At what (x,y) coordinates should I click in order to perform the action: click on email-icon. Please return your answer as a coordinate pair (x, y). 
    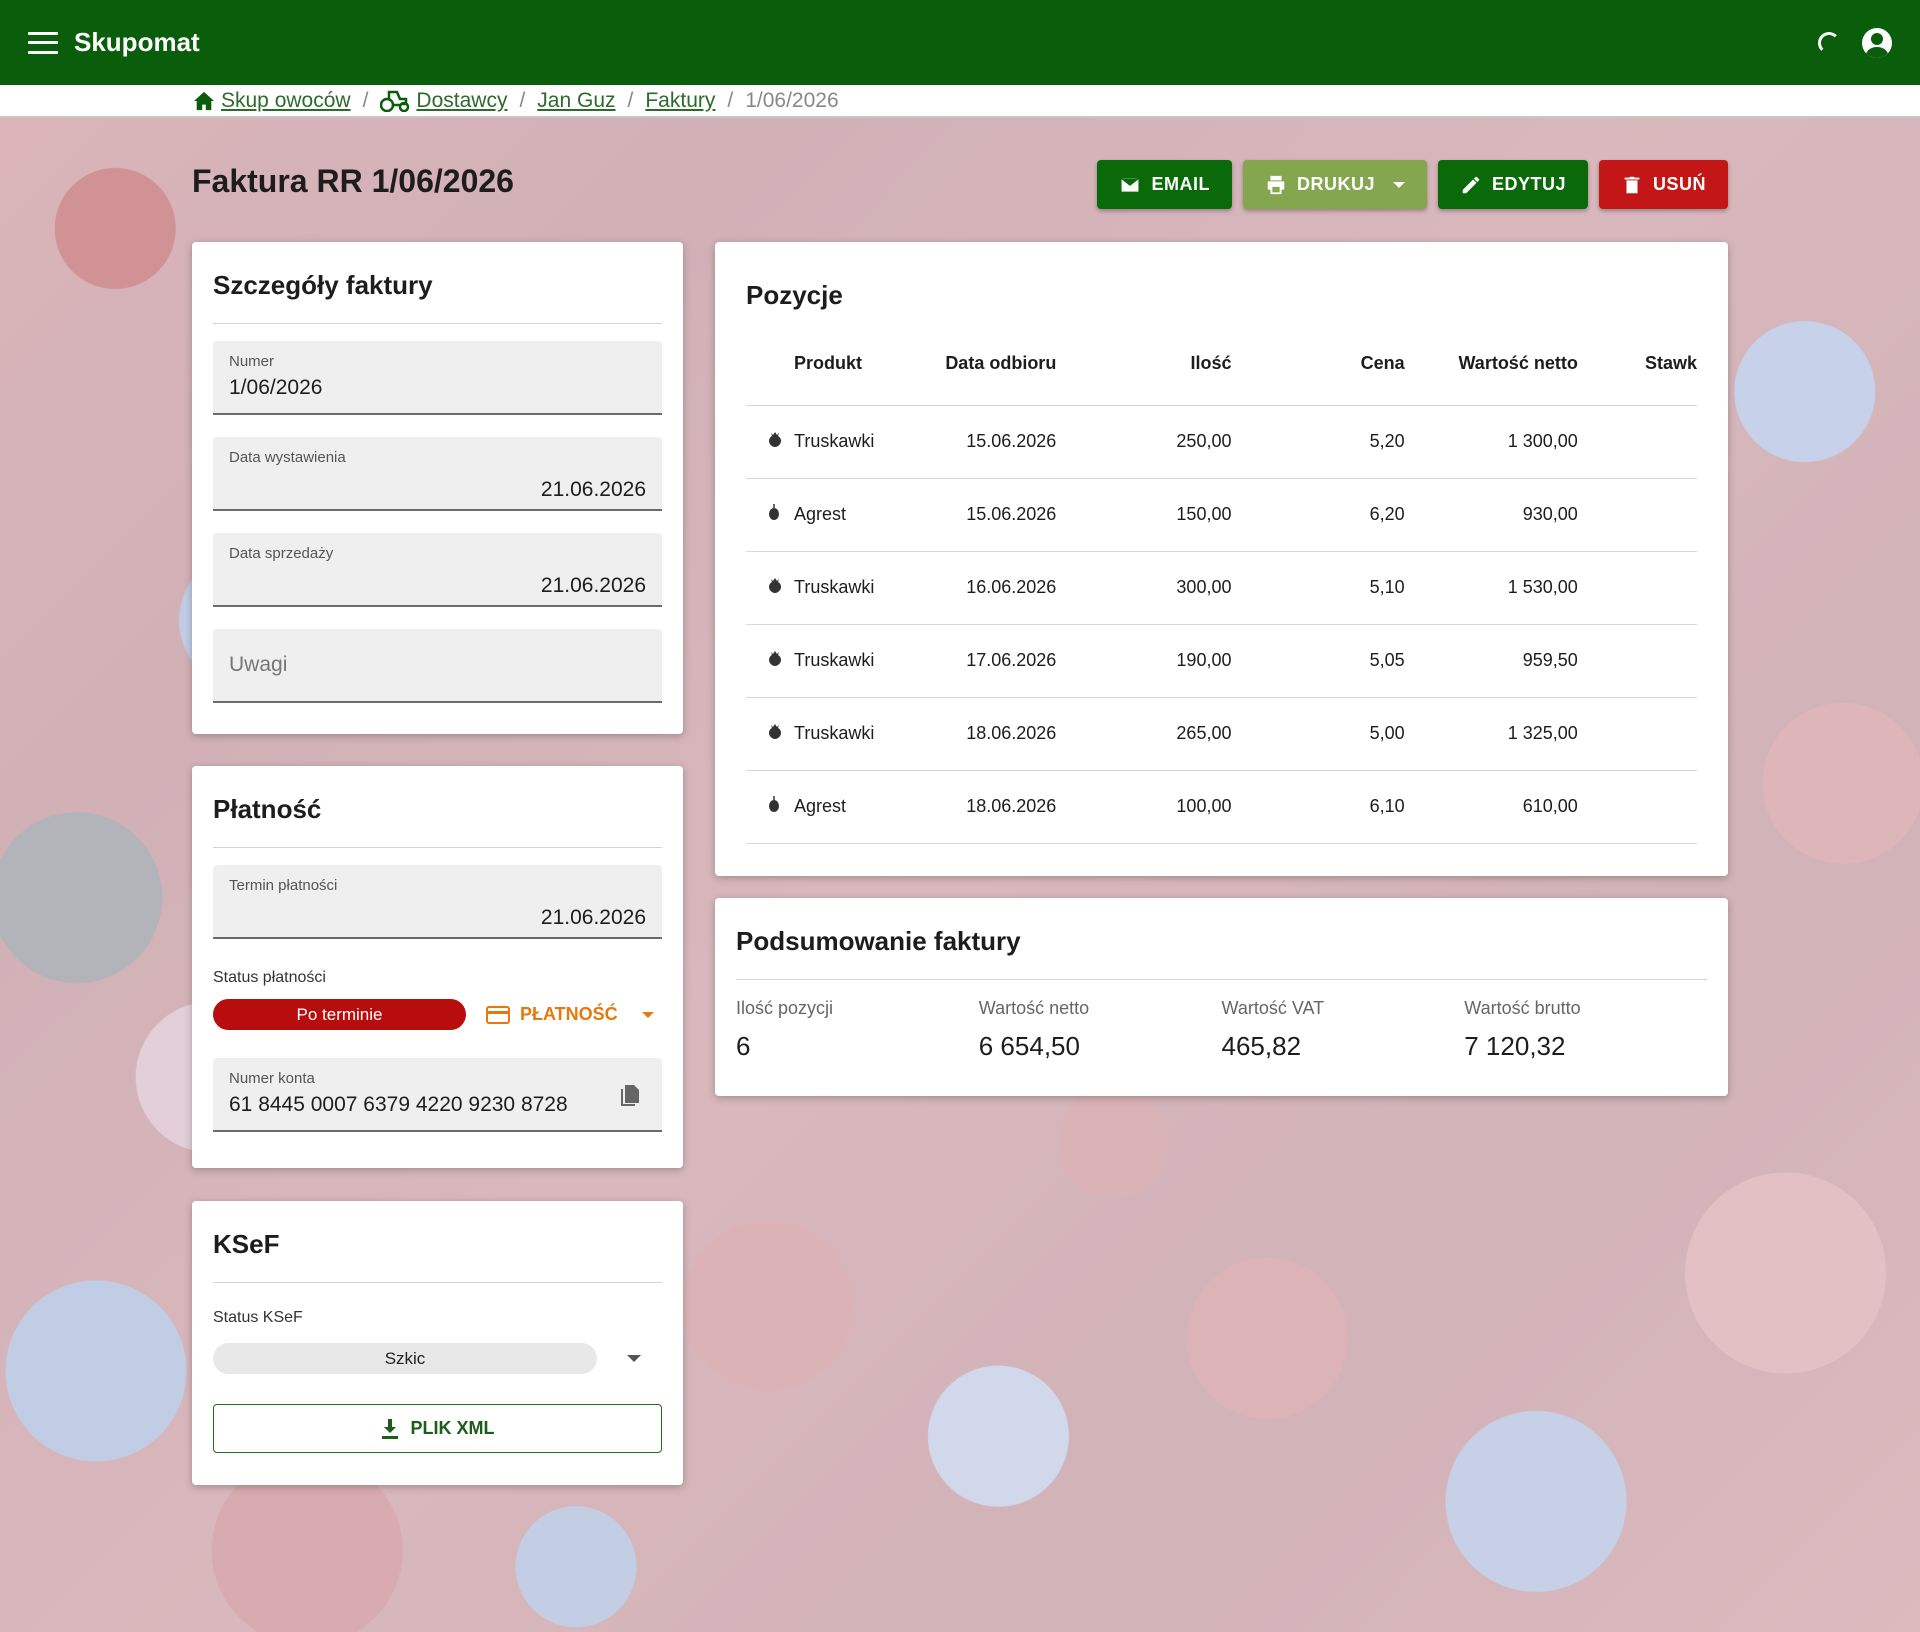
    Looking at the image, I should click on (1130, 184).